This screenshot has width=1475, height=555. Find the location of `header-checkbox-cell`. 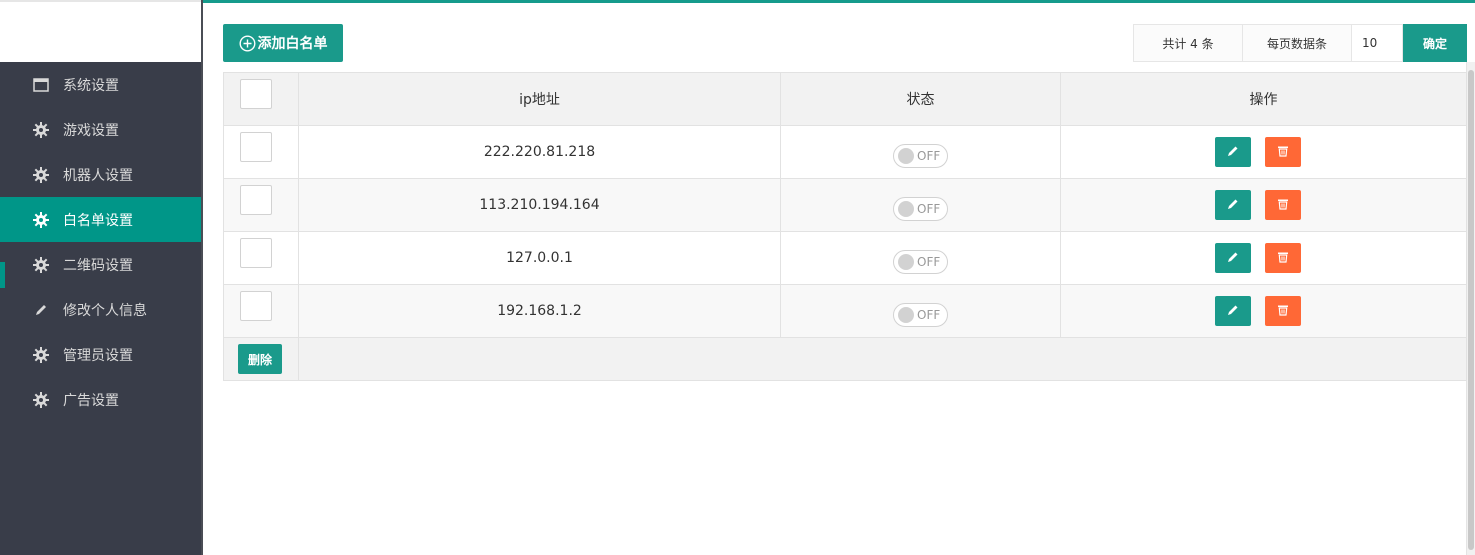

header-checkbox-cell is located at coordinates (261, 99).